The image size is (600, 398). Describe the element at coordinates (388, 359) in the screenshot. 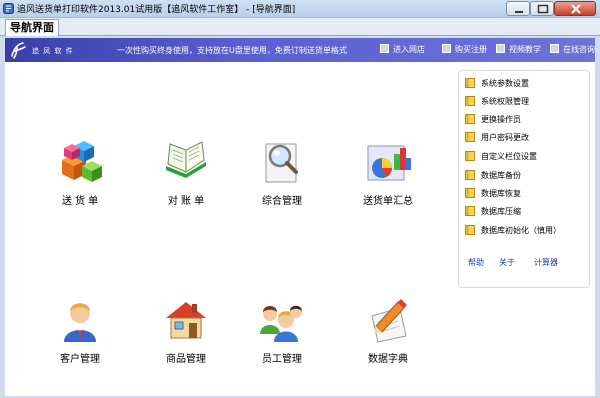

I see `tile-label: 数据字典` at that location.